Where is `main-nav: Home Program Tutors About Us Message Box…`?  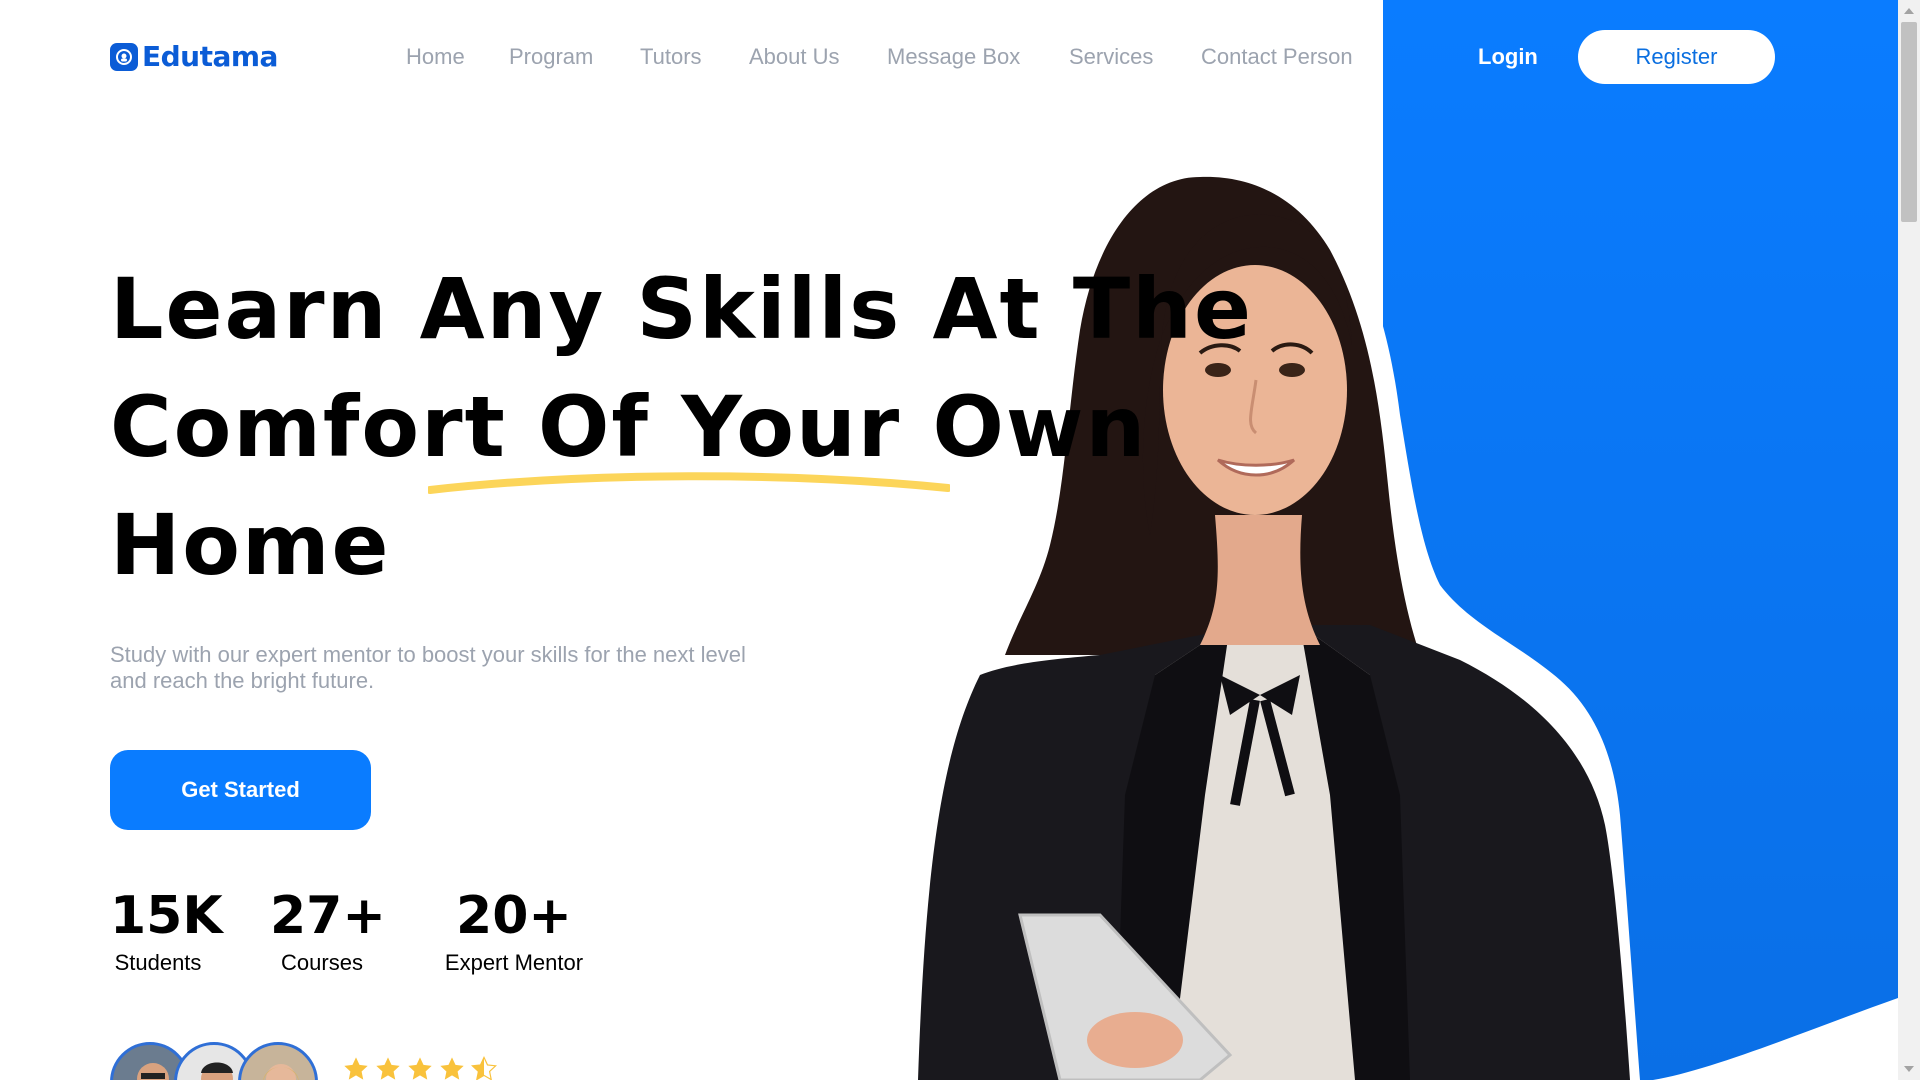 main-nav: Home Program Tutors About Us Message Box… is located at coordinates (691, 59).